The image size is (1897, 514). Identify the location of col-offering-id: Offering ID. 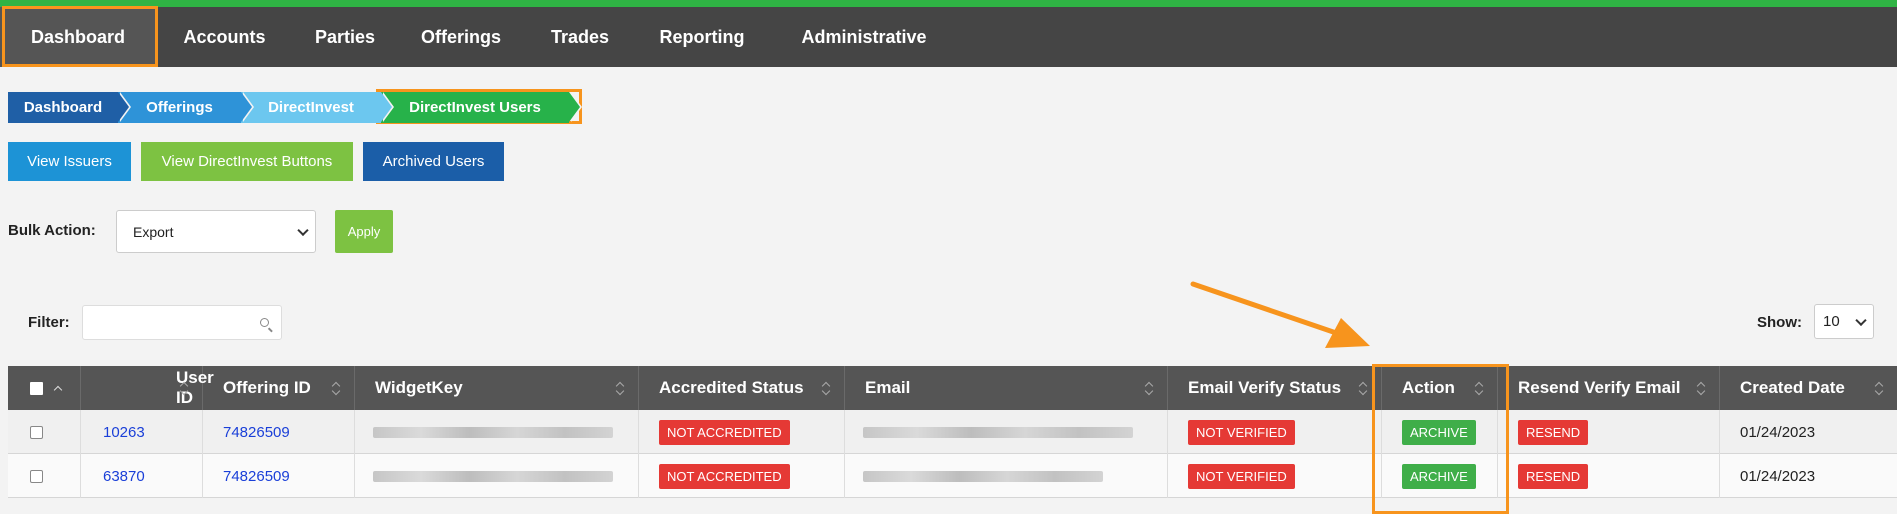
(279, 388).